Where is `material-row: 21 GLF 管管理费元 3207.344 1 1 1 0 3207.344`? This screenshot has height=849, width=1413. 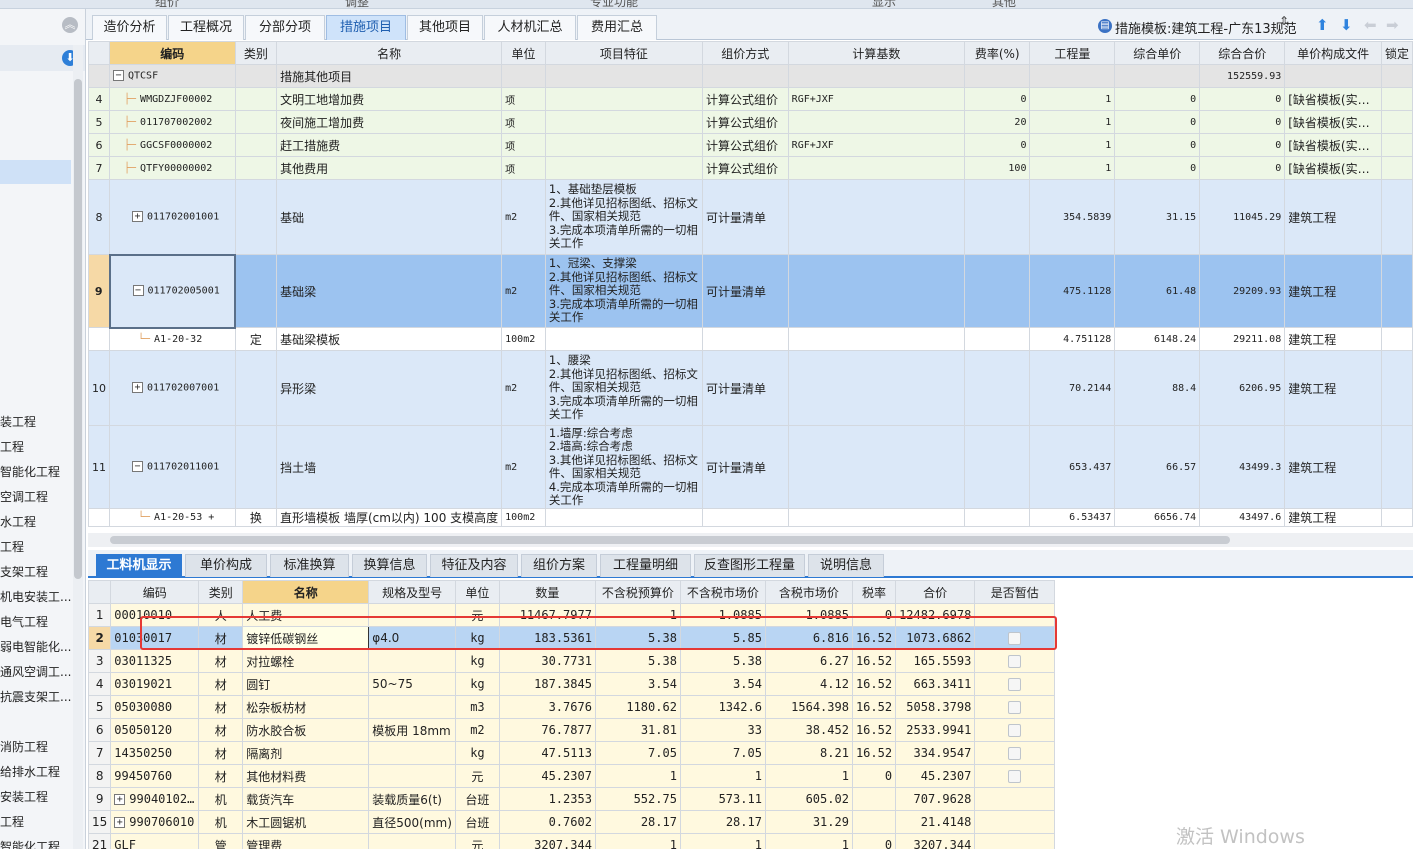
material-row: 21 GLF 管管理费元 3207.344 1 1 1 0 3207.344 is located at coordinates (571, 841).